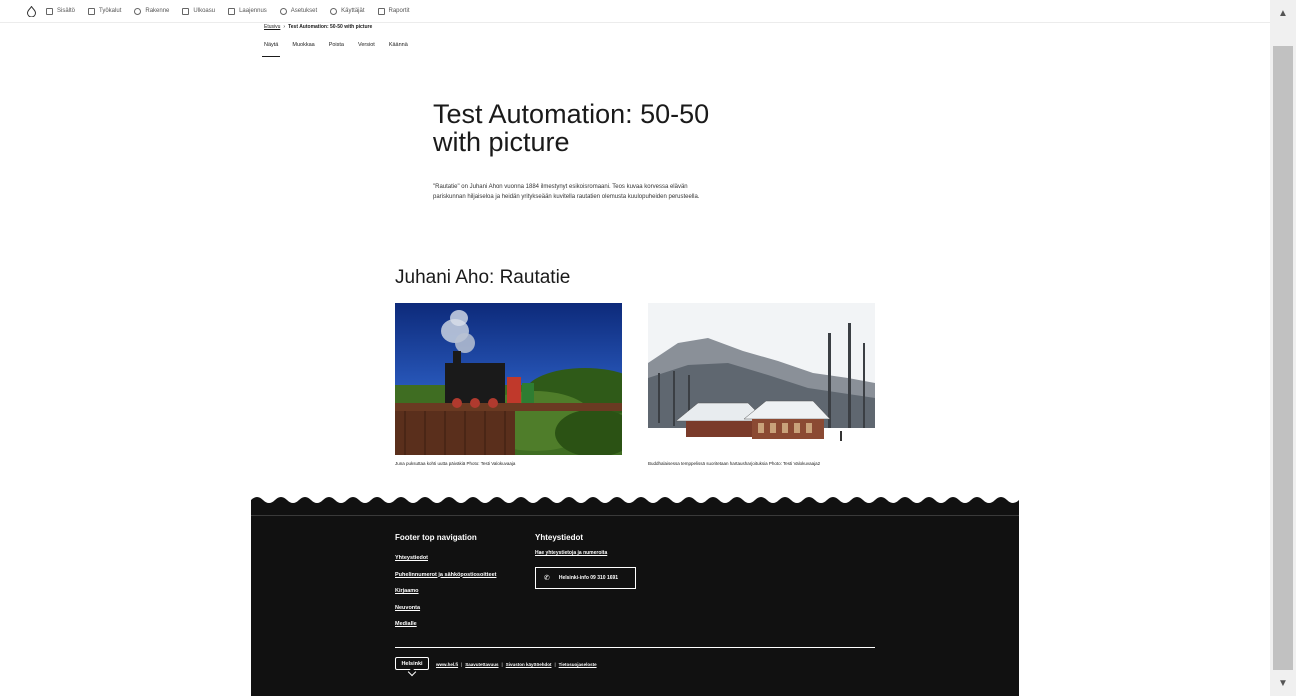 This screenshot has width=1296, height=696. I want to click on footer-link-registry: Kirjaamo, so click(445, 591).